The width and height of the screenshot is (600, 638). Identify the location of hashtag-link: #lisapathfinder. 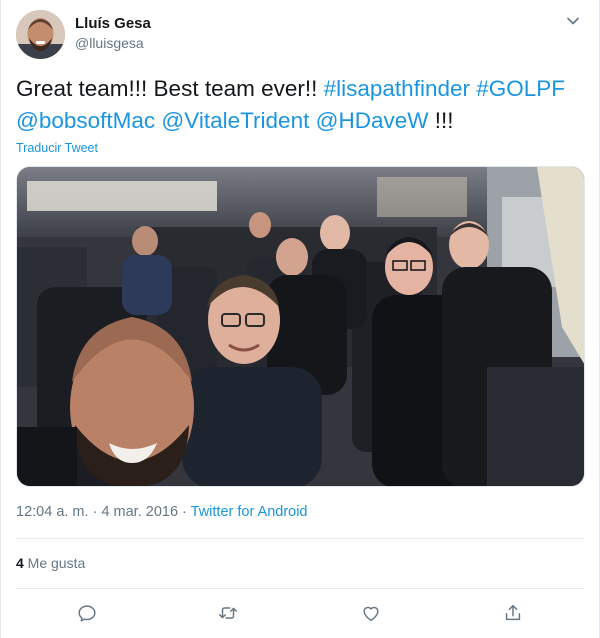
(397, 88).